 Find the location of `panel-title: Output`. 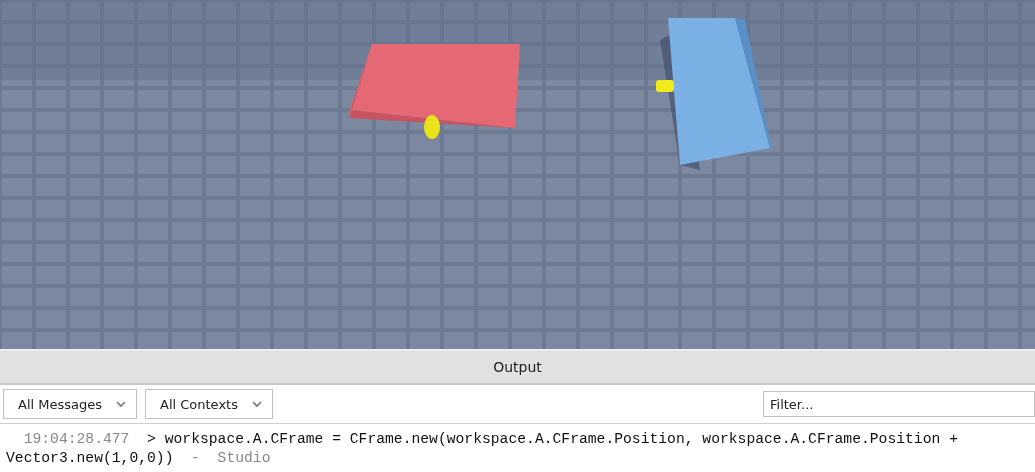

panel-title: Output is located at coordinates (517, 367).